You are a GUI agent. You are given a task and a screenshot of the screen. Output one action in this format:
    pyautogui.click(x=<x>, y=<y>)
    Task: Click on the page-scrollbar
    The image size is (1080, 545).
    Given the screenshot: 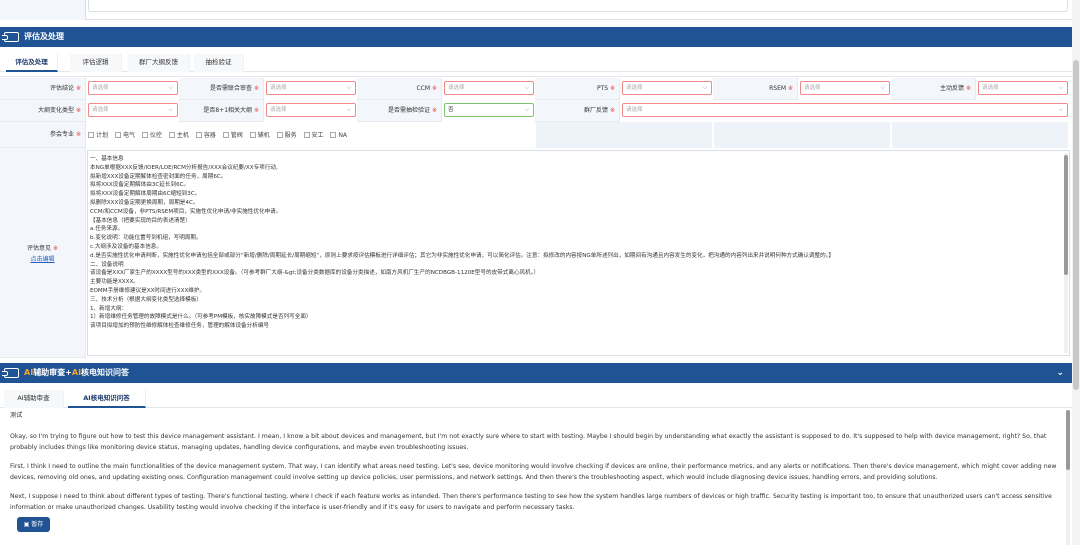 What is the action you would take?
    pyautogui.click(x=1076, y=272)
    